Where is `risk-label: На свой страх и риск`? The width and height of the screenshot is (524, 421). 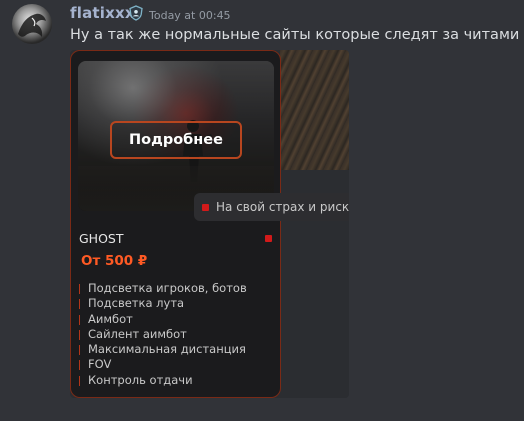
risk-label: На свой страх и риск is located at coordinates (282, 207).